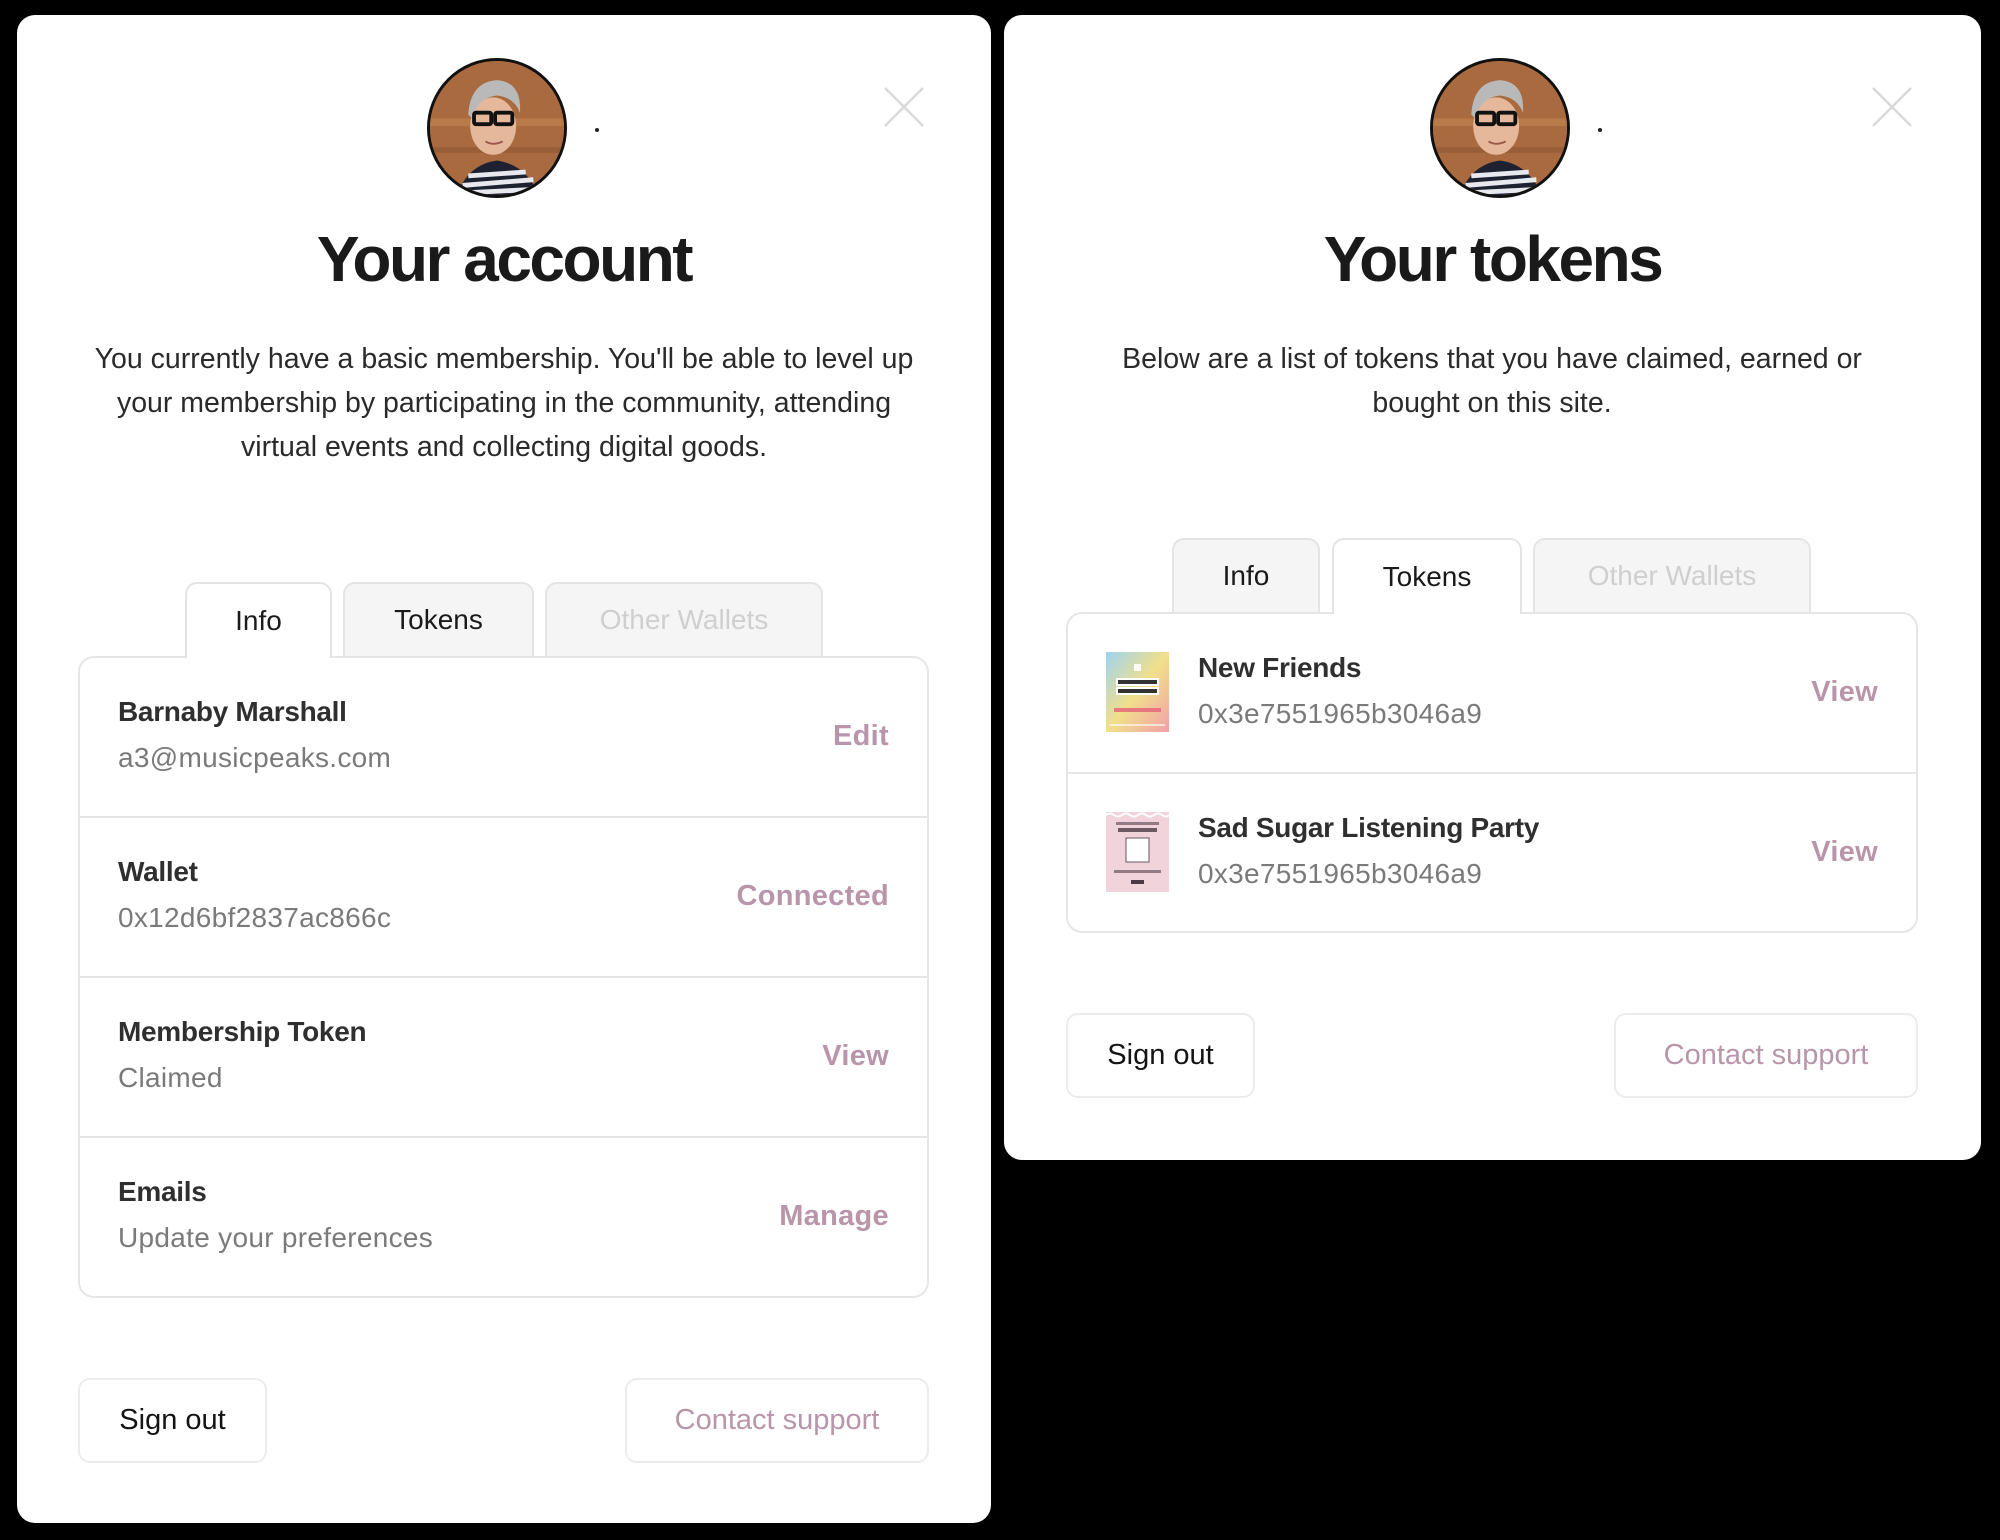 The height and width of the screenshot is (1540, 2000). What do you see at coordinates (170, 1077) in the screenshot?
I see `membership-token-status: Claimed` at bounding box center [170, 1077].